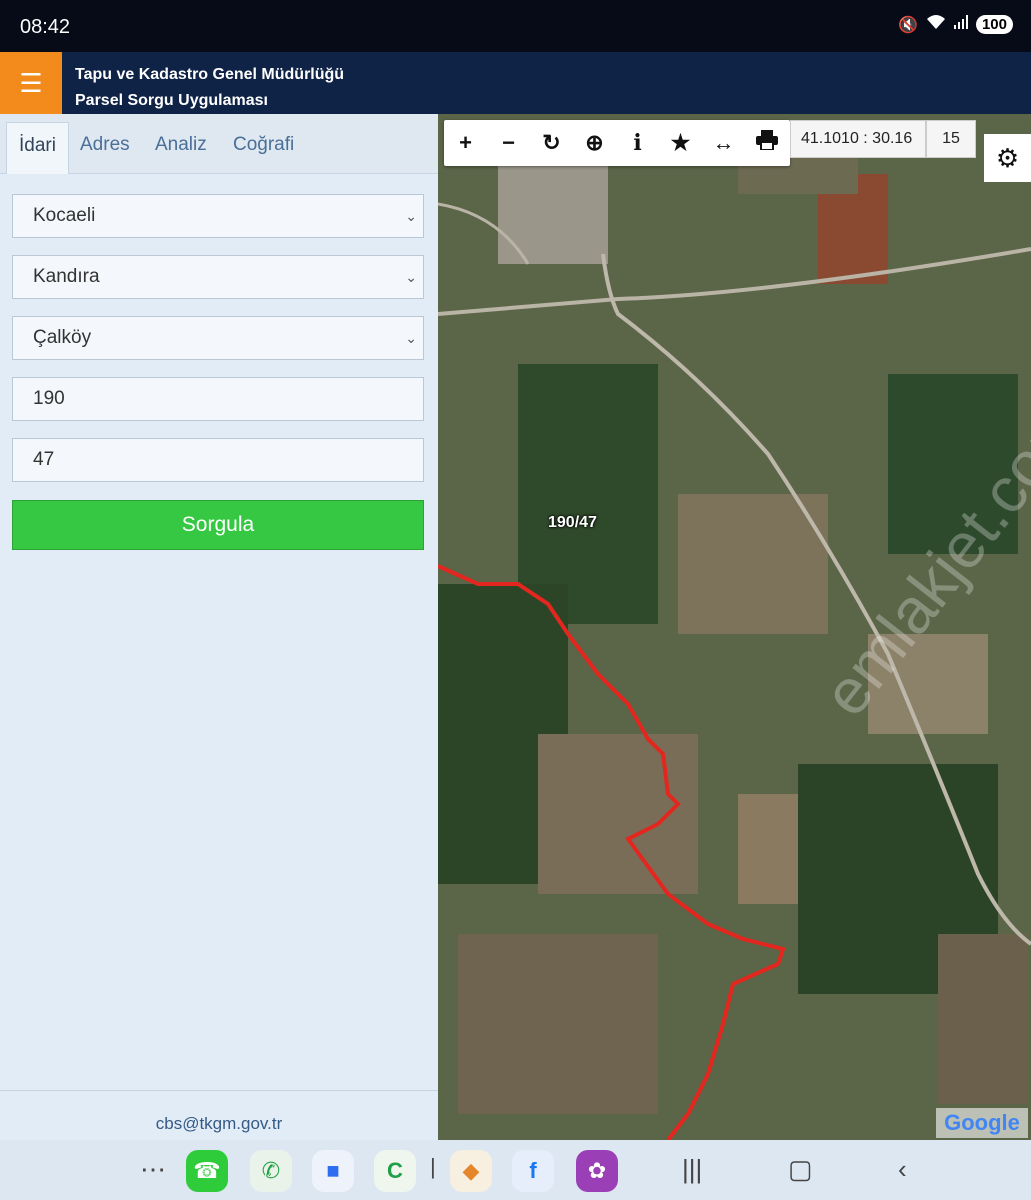 The height and width of the screenshot is (1200, 1031). What do you see at coordinates (982, 1123) in the screenshot?
I see `google-logo: Google` at bounding box center [982, 1123].